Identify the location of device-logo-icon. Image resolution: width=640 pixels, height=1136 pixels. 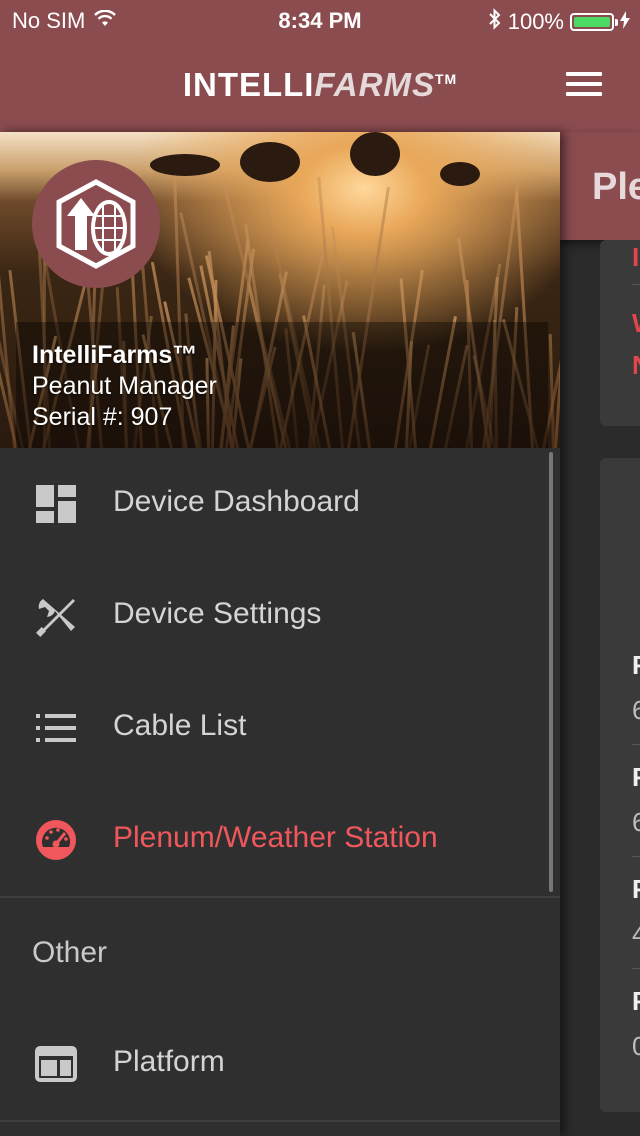
(96, 224).